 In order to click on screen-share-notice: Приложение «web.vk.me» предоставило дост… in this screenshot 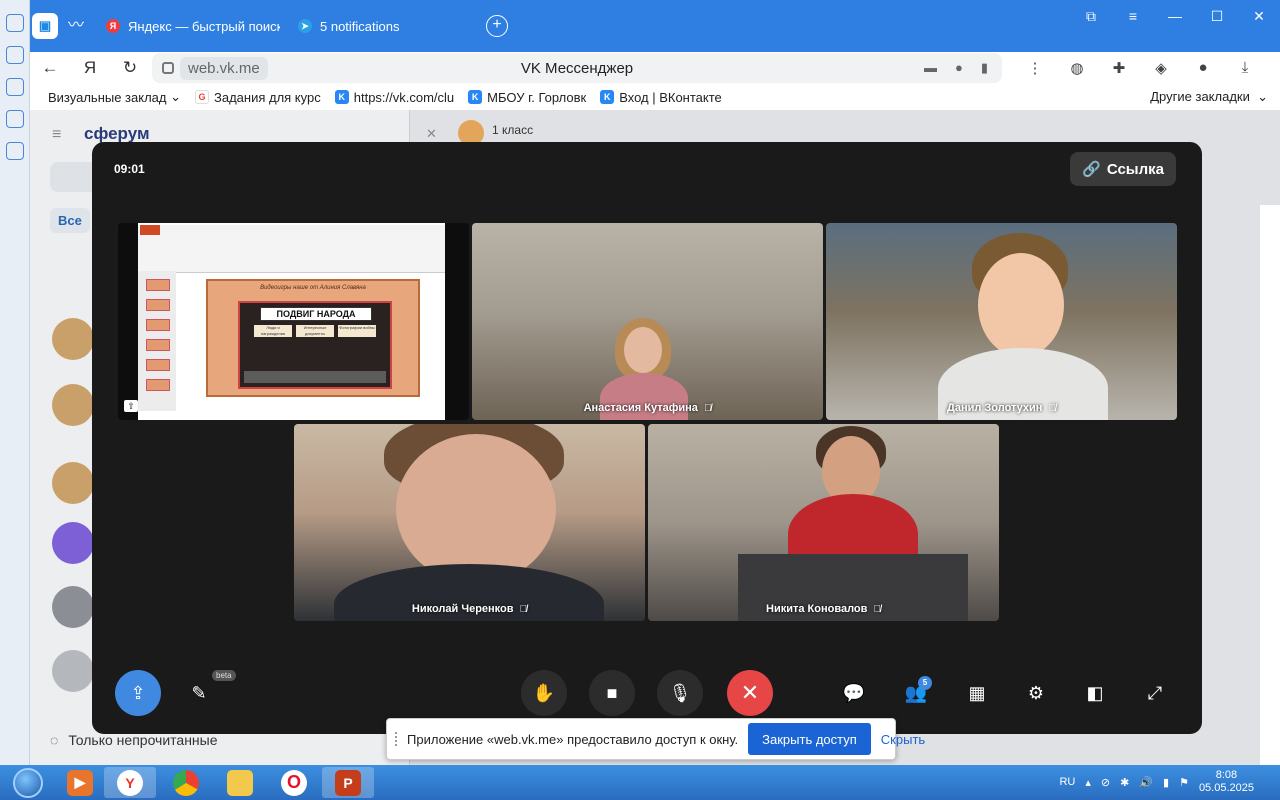, I will do `click(655, 739)`.